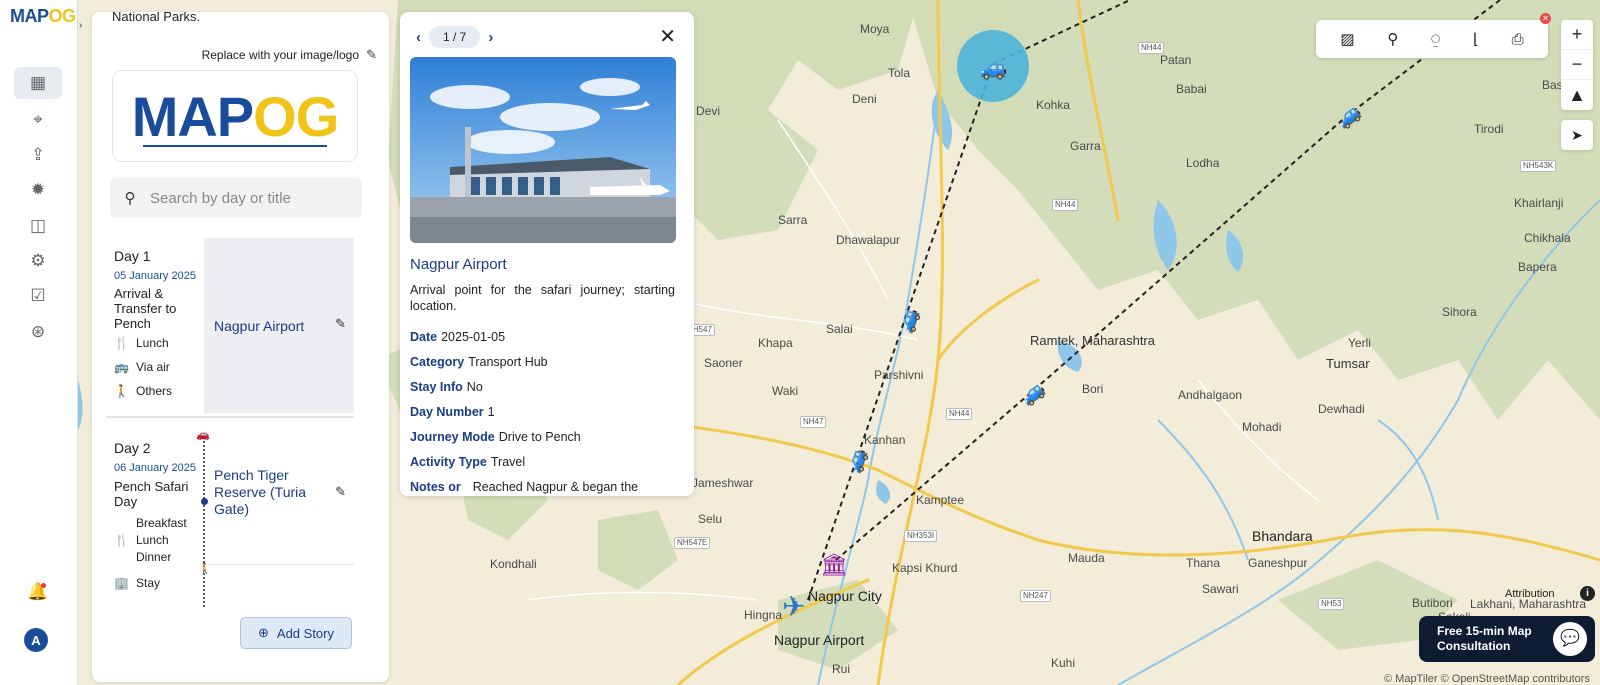 The width and height of the screenshot is (1600, 685). I want to click on place-label: Kondhali, so click(513, 564).